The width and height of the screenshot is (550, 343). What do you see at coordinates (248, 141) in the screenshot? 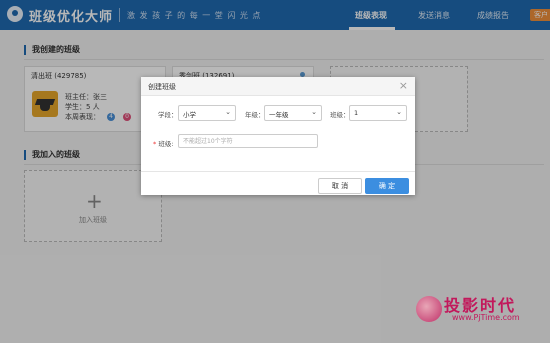
I see `class-name-input` at bounding box center [248, 141].